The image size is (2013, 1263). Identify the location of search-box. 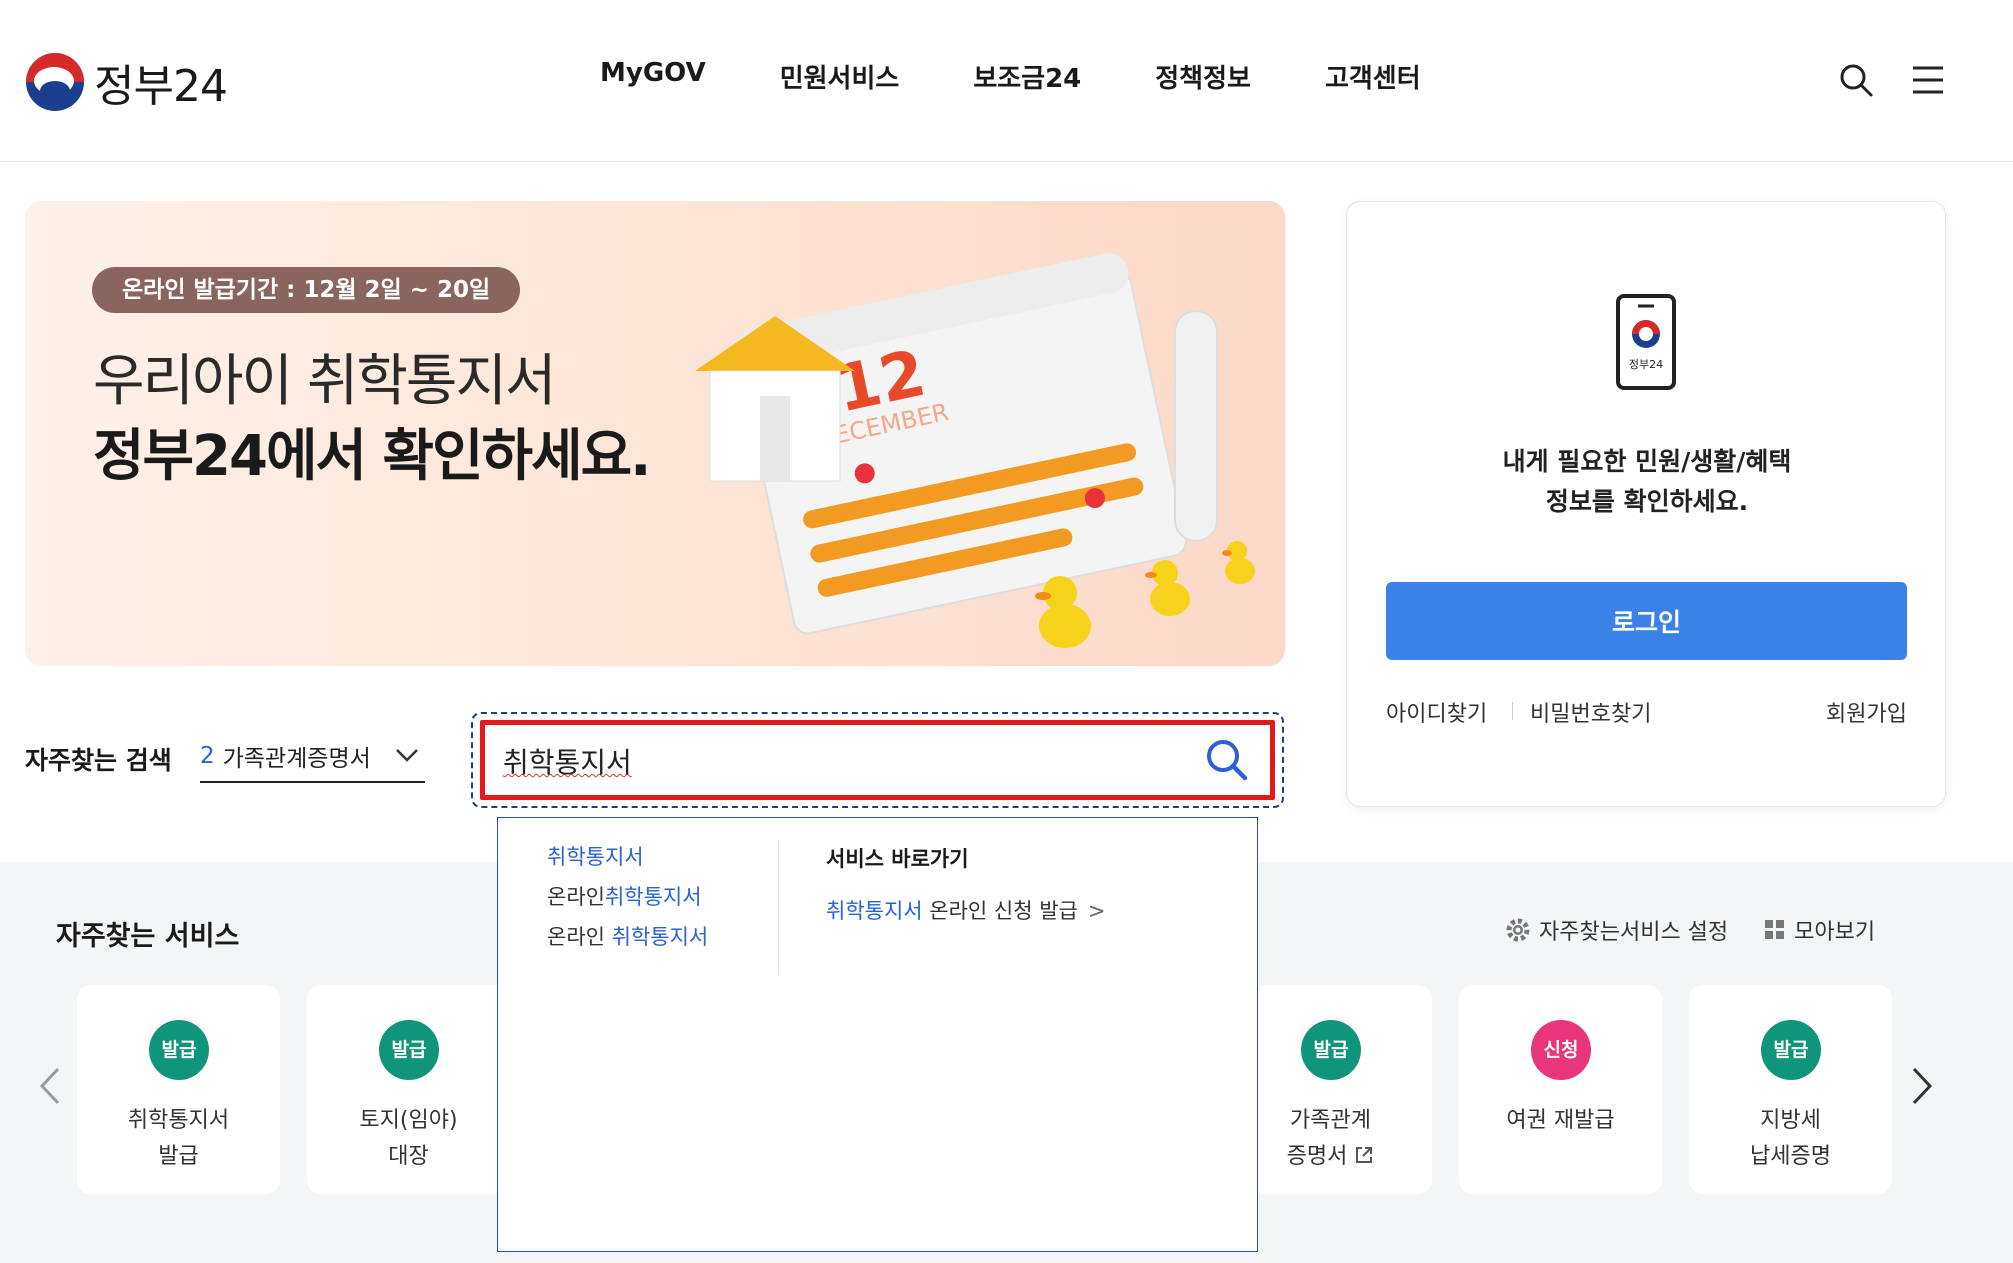
(877, 760).